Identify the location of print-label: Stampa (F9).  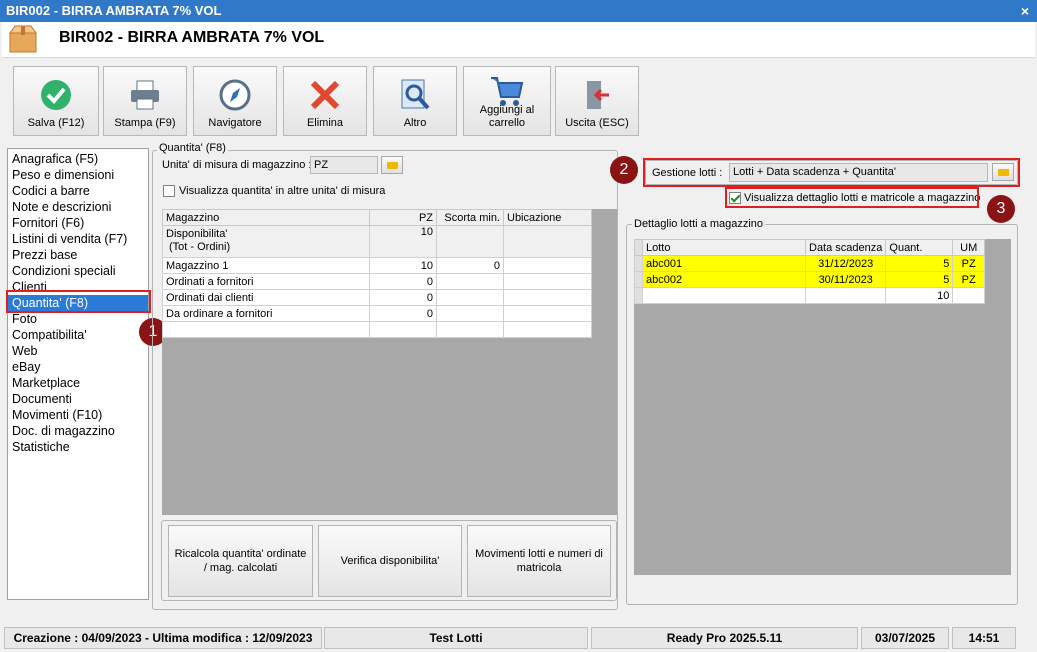
(145, 123).